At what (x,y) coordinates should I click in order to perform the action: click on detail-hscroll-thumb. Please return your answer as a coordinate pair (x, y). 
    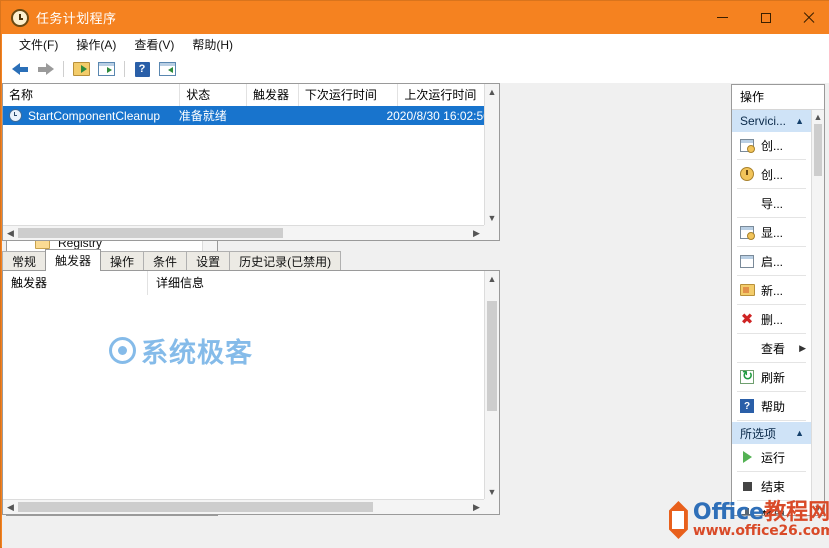
    Looking at the image, I should click on (195, 507).